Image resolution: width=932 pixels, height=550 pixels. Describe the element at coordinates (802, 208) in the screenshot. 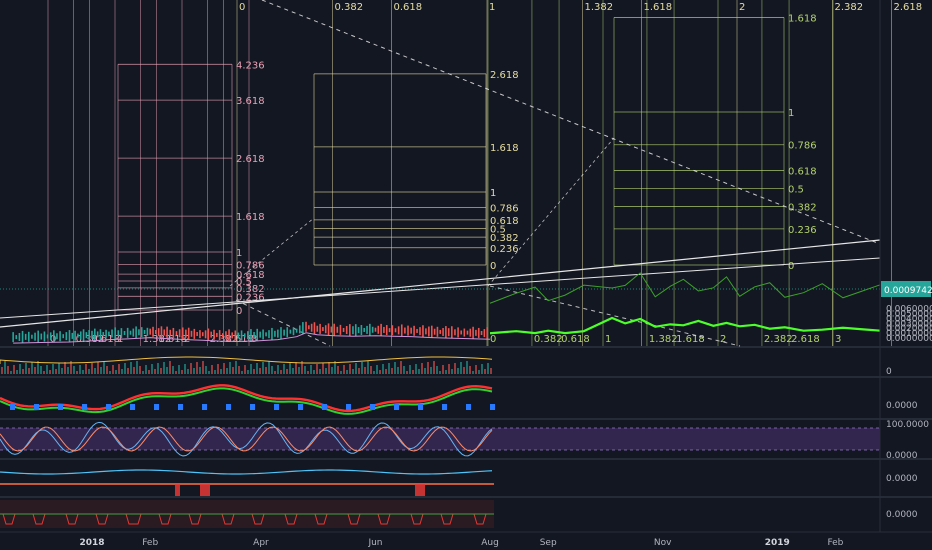

I see `fib-retracement-label: 0.382` at that location.